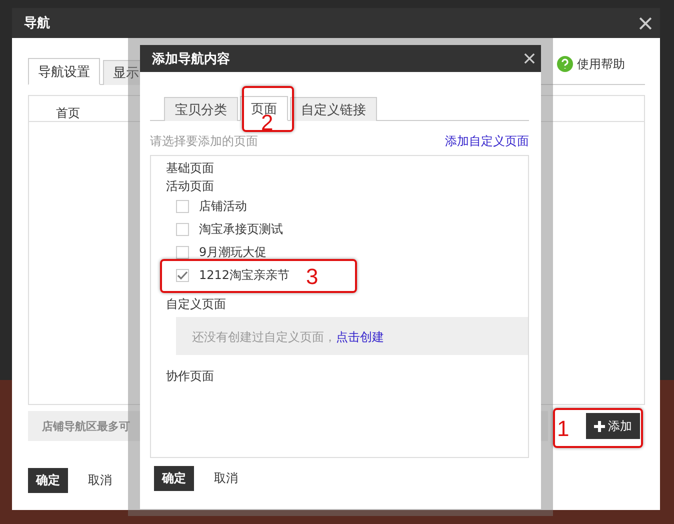  Describe the element at coordinates (312, 277) in the screenshot. I see `step-number: 3` at that location.